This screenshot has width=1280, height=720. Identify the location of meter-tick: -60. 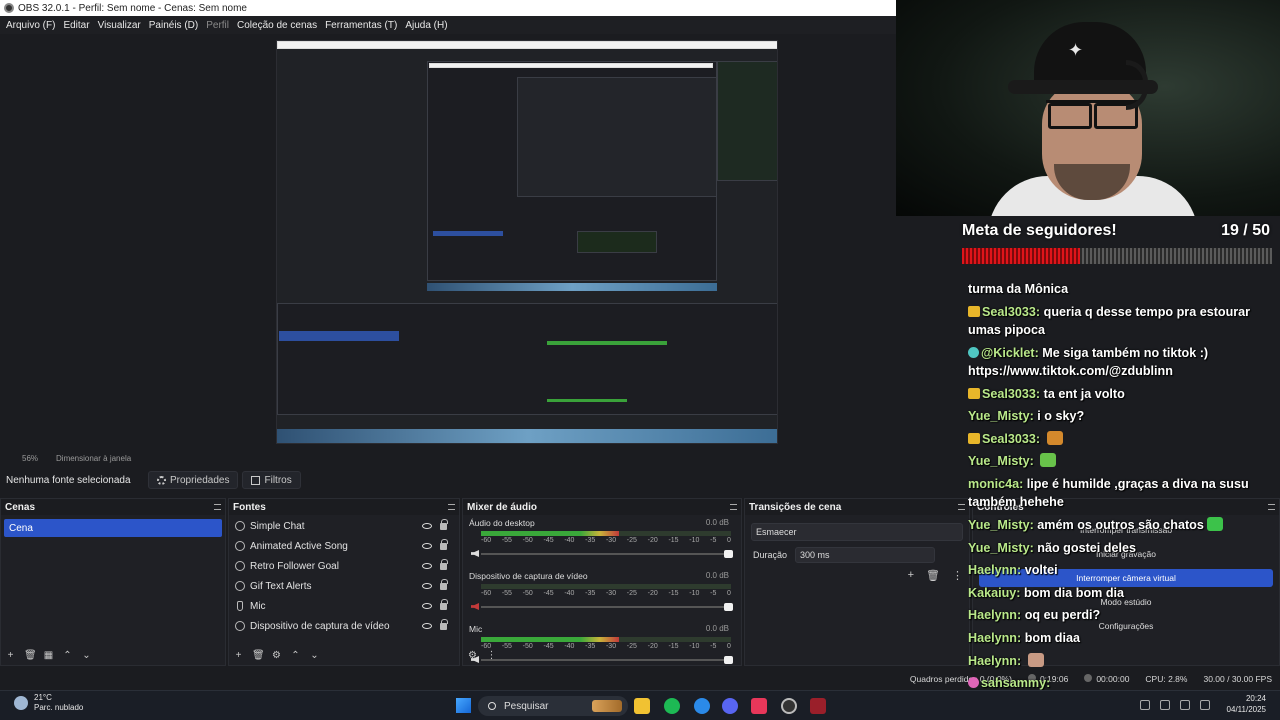
(486, 540).